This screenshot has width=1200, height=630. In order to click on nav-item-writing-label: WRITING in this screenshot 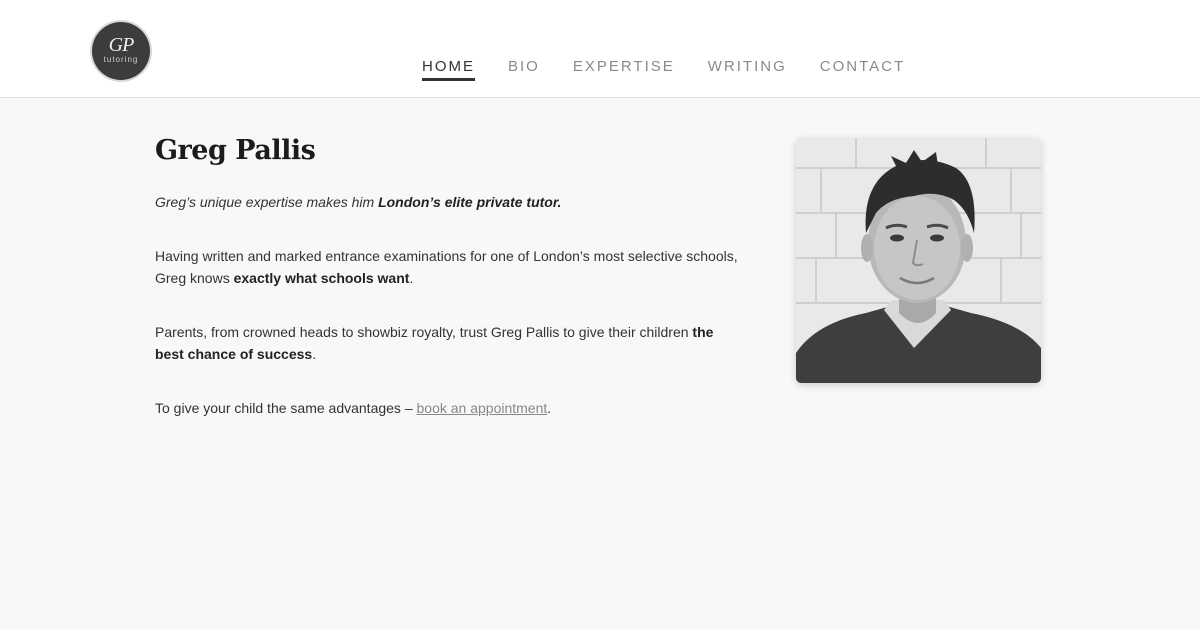, I will do `click(747, 66)`.